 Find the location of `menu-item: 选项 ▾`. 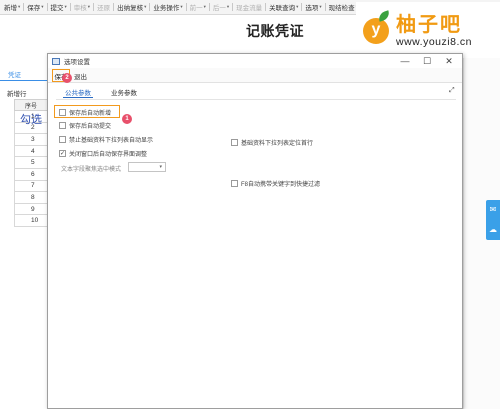

menu-item: 选项 ▾ is located at coordinates (313, 7).